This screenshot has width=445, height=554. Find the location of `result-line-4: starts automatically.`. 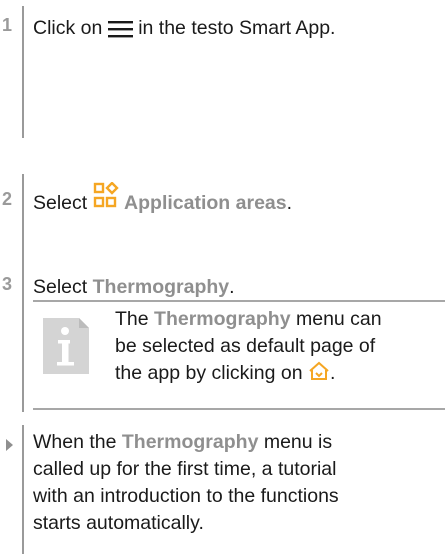

result-line-4: starts automatically. is located at coordinates (118, 523).